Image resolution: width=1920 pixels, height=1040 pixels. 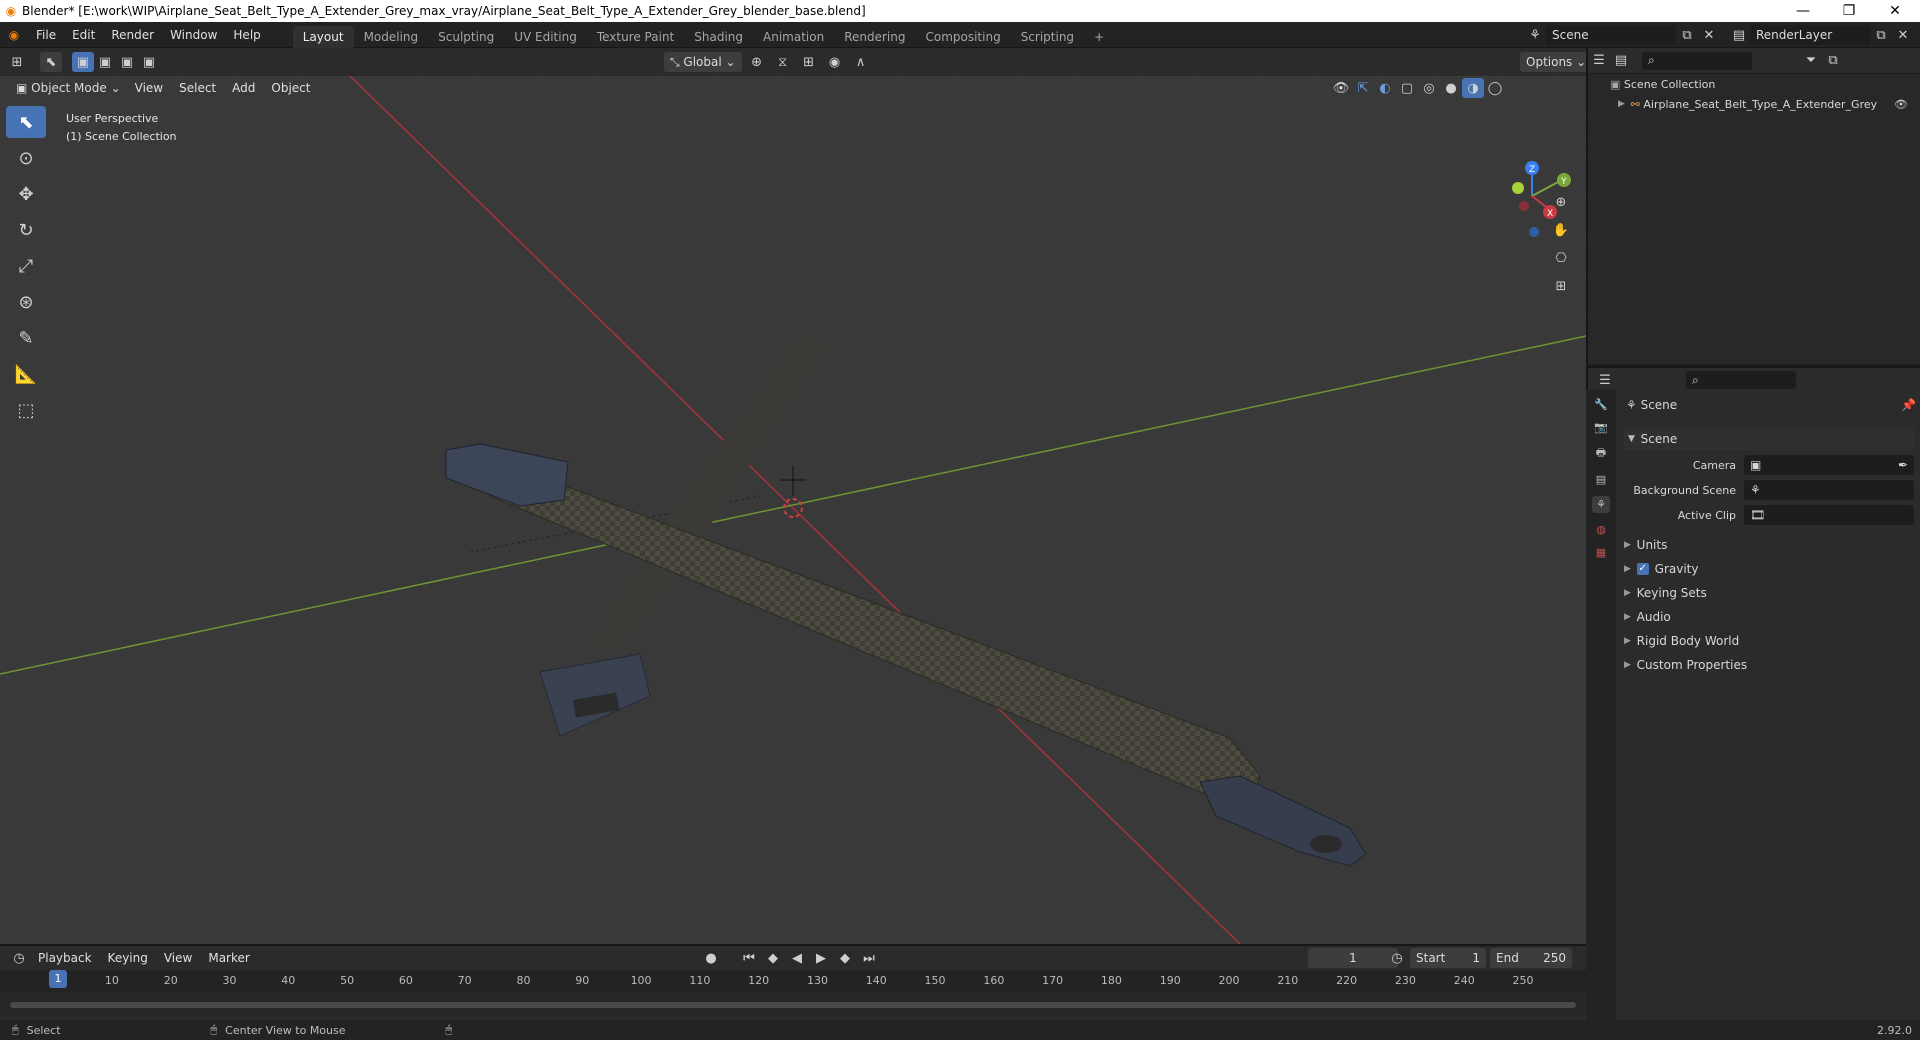 What do you see at coordinates (1353, 958) in the screenshot?
I see `current-frame-field: 1` at bounding box center [1353, 958].